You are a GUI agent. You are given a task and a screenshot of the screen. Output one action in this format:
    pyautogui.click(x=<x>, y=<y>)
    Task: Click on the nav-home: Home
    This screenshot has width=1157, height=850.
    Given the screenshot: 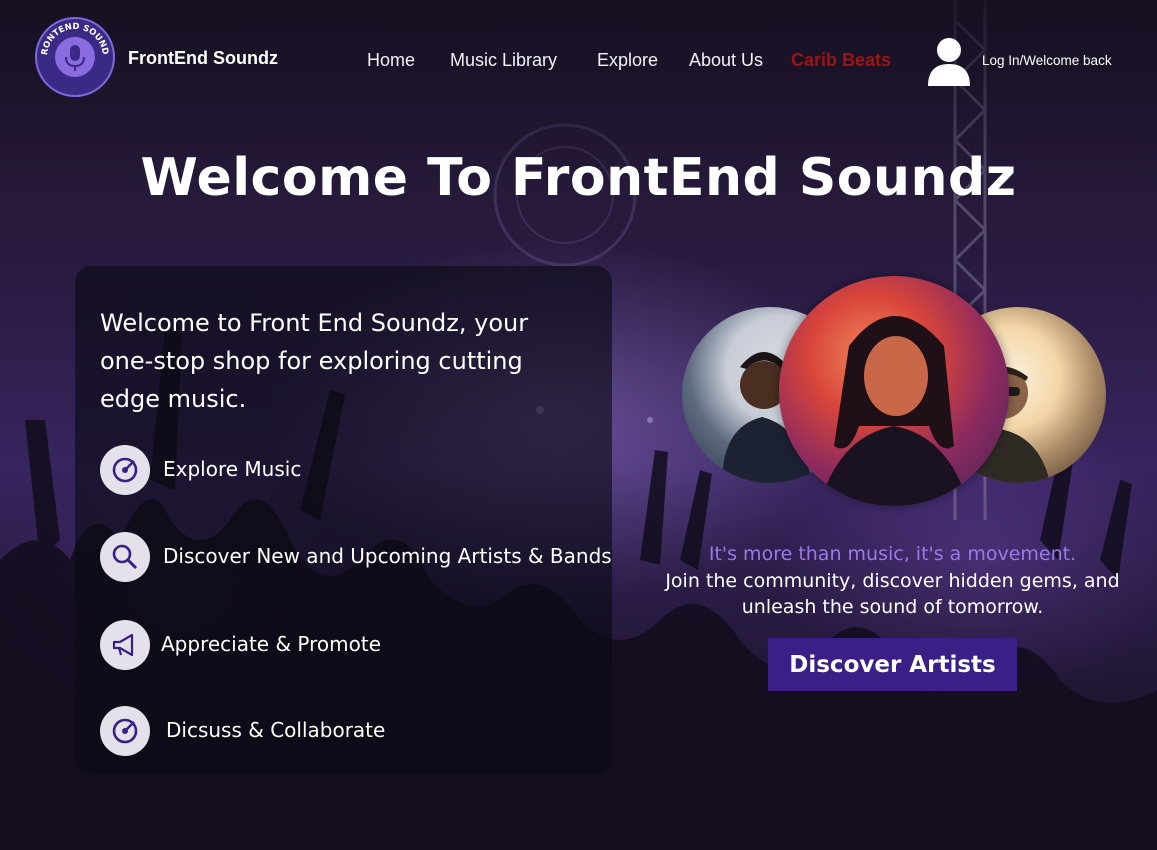 What is the action you would take?
    pyautogui.click(x=391, y=60)
    